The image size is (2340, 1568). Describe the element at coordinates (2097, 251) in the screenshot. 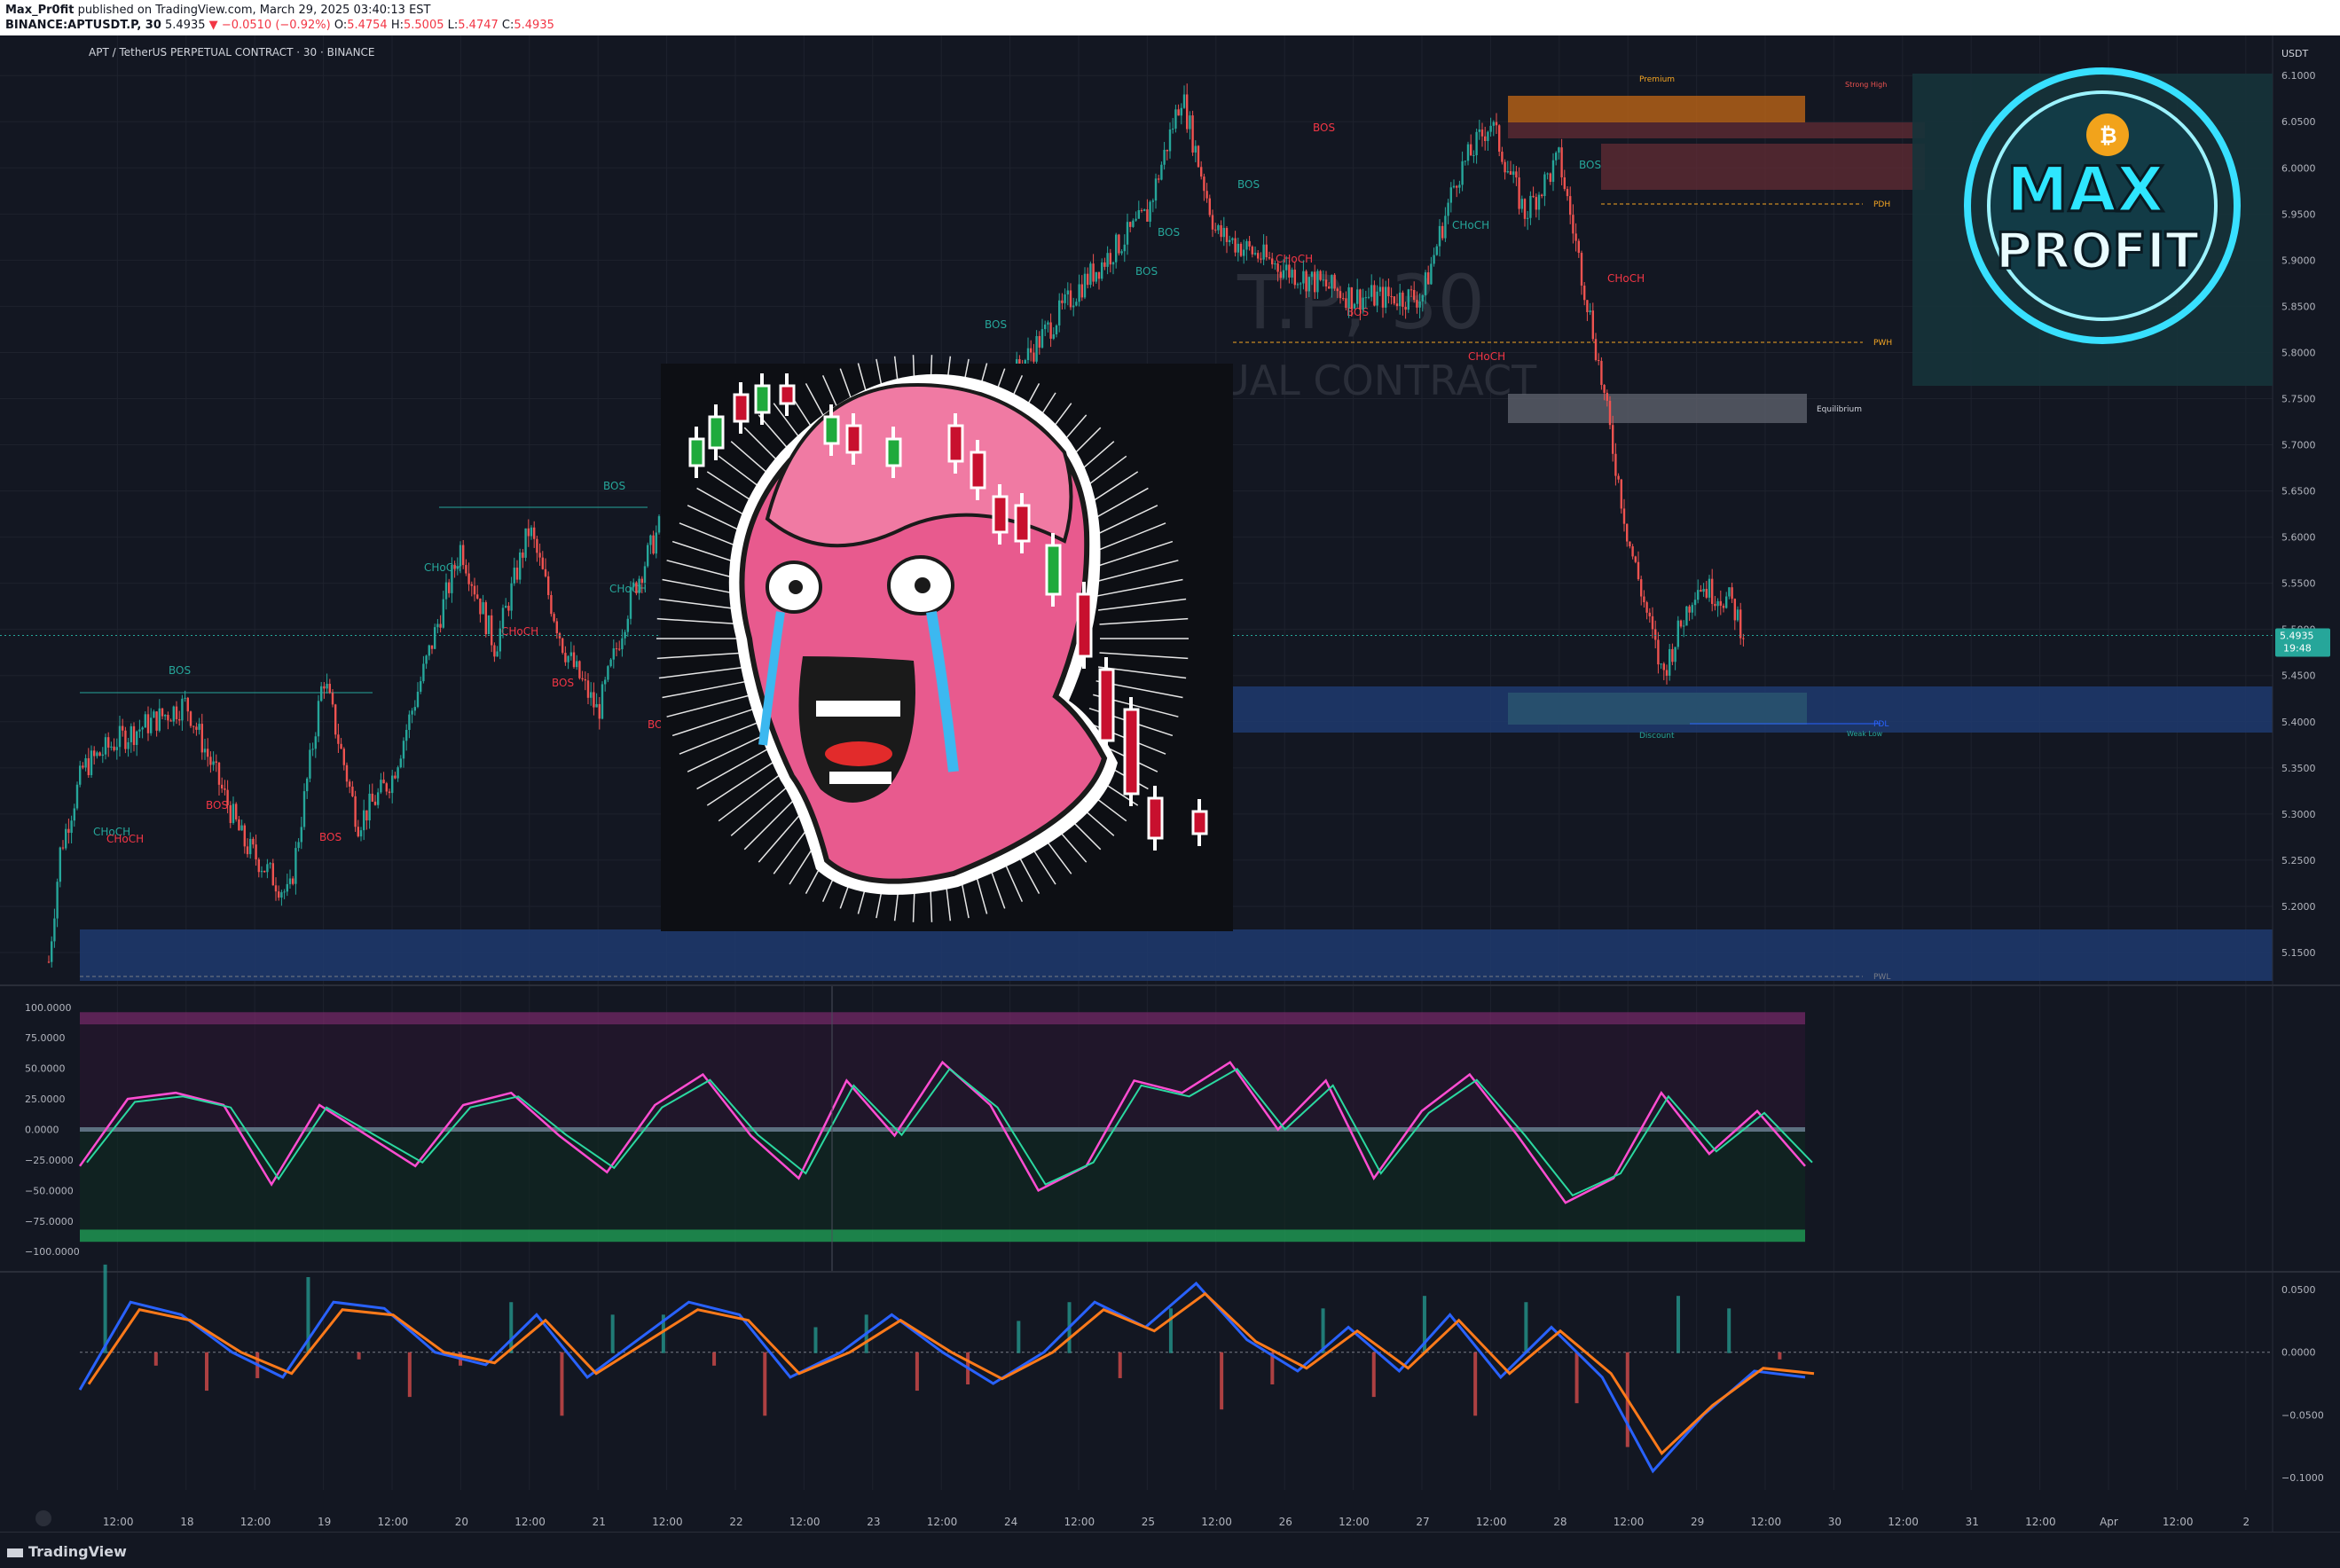

I see `logo-line2: PROFIT` at that location.